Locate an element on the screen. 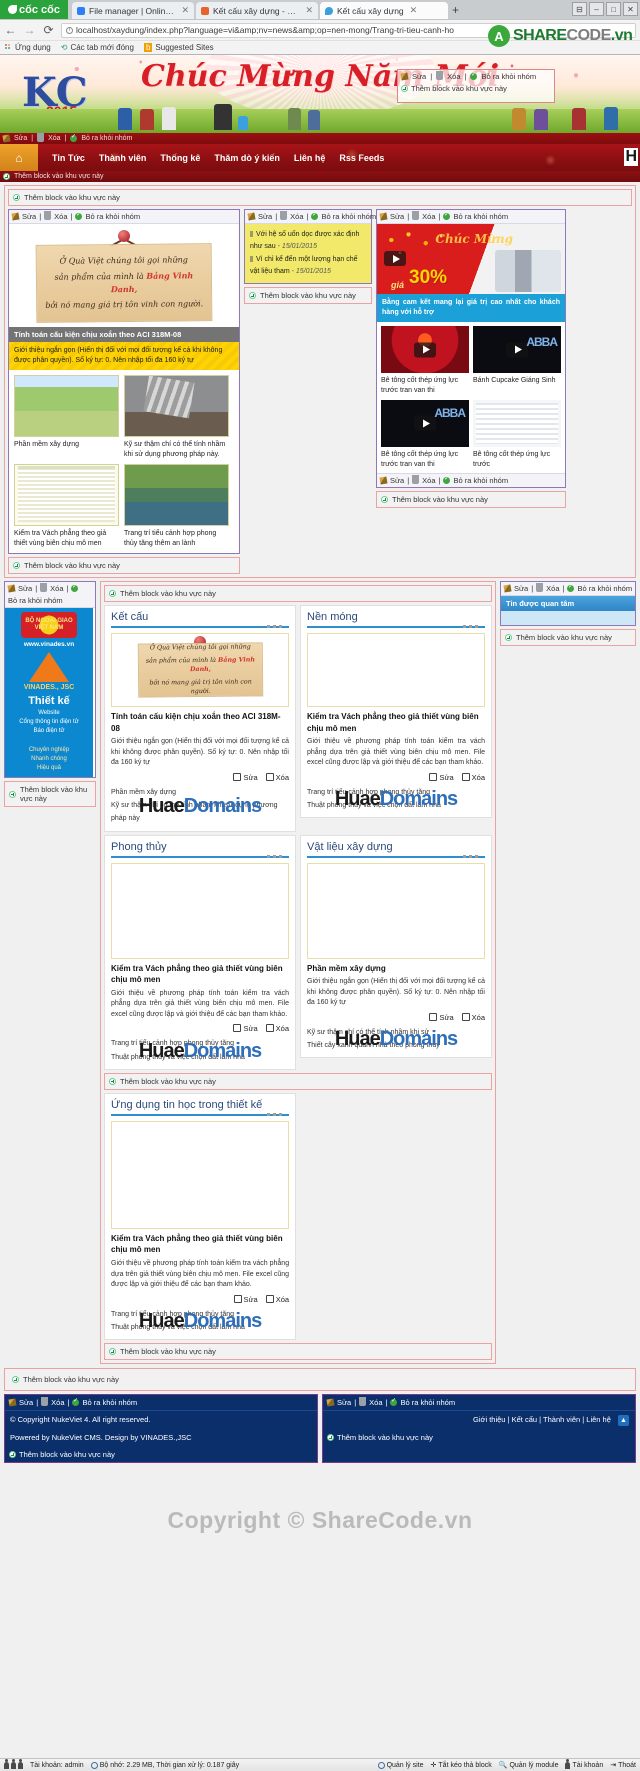  site-info-icon: i is located at coordinates (69, 30).